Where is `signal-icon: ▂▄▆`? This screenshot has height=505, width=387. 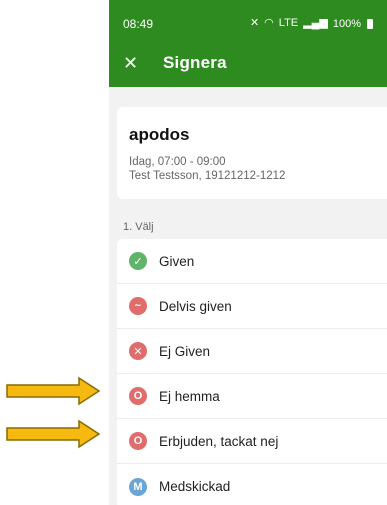
signal-icon: ▂▄▆ is located at coordinates (315, 23).